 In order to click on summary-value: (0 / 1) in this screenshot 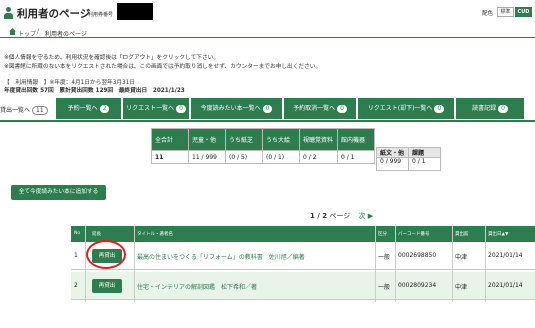, I will do `click(281, 157)`.